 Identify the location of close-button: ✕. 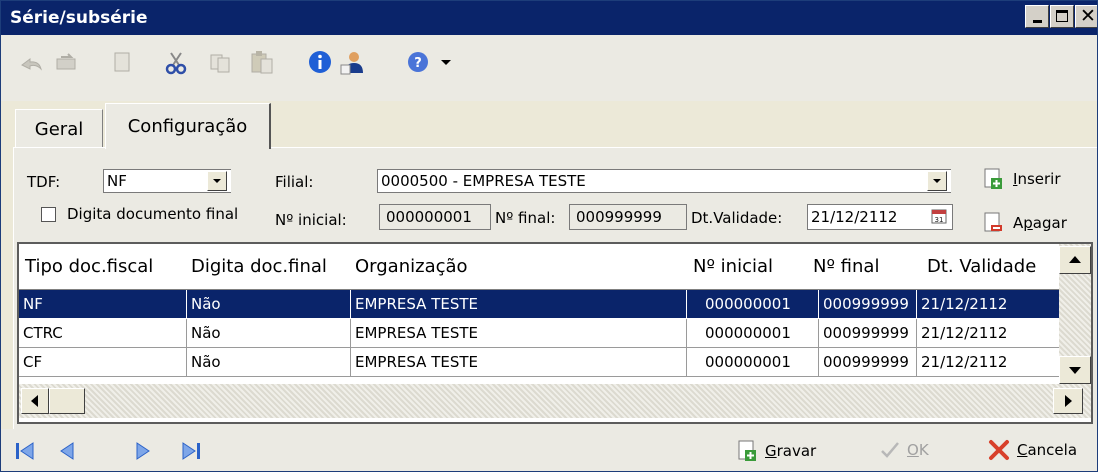
(1086, 16).